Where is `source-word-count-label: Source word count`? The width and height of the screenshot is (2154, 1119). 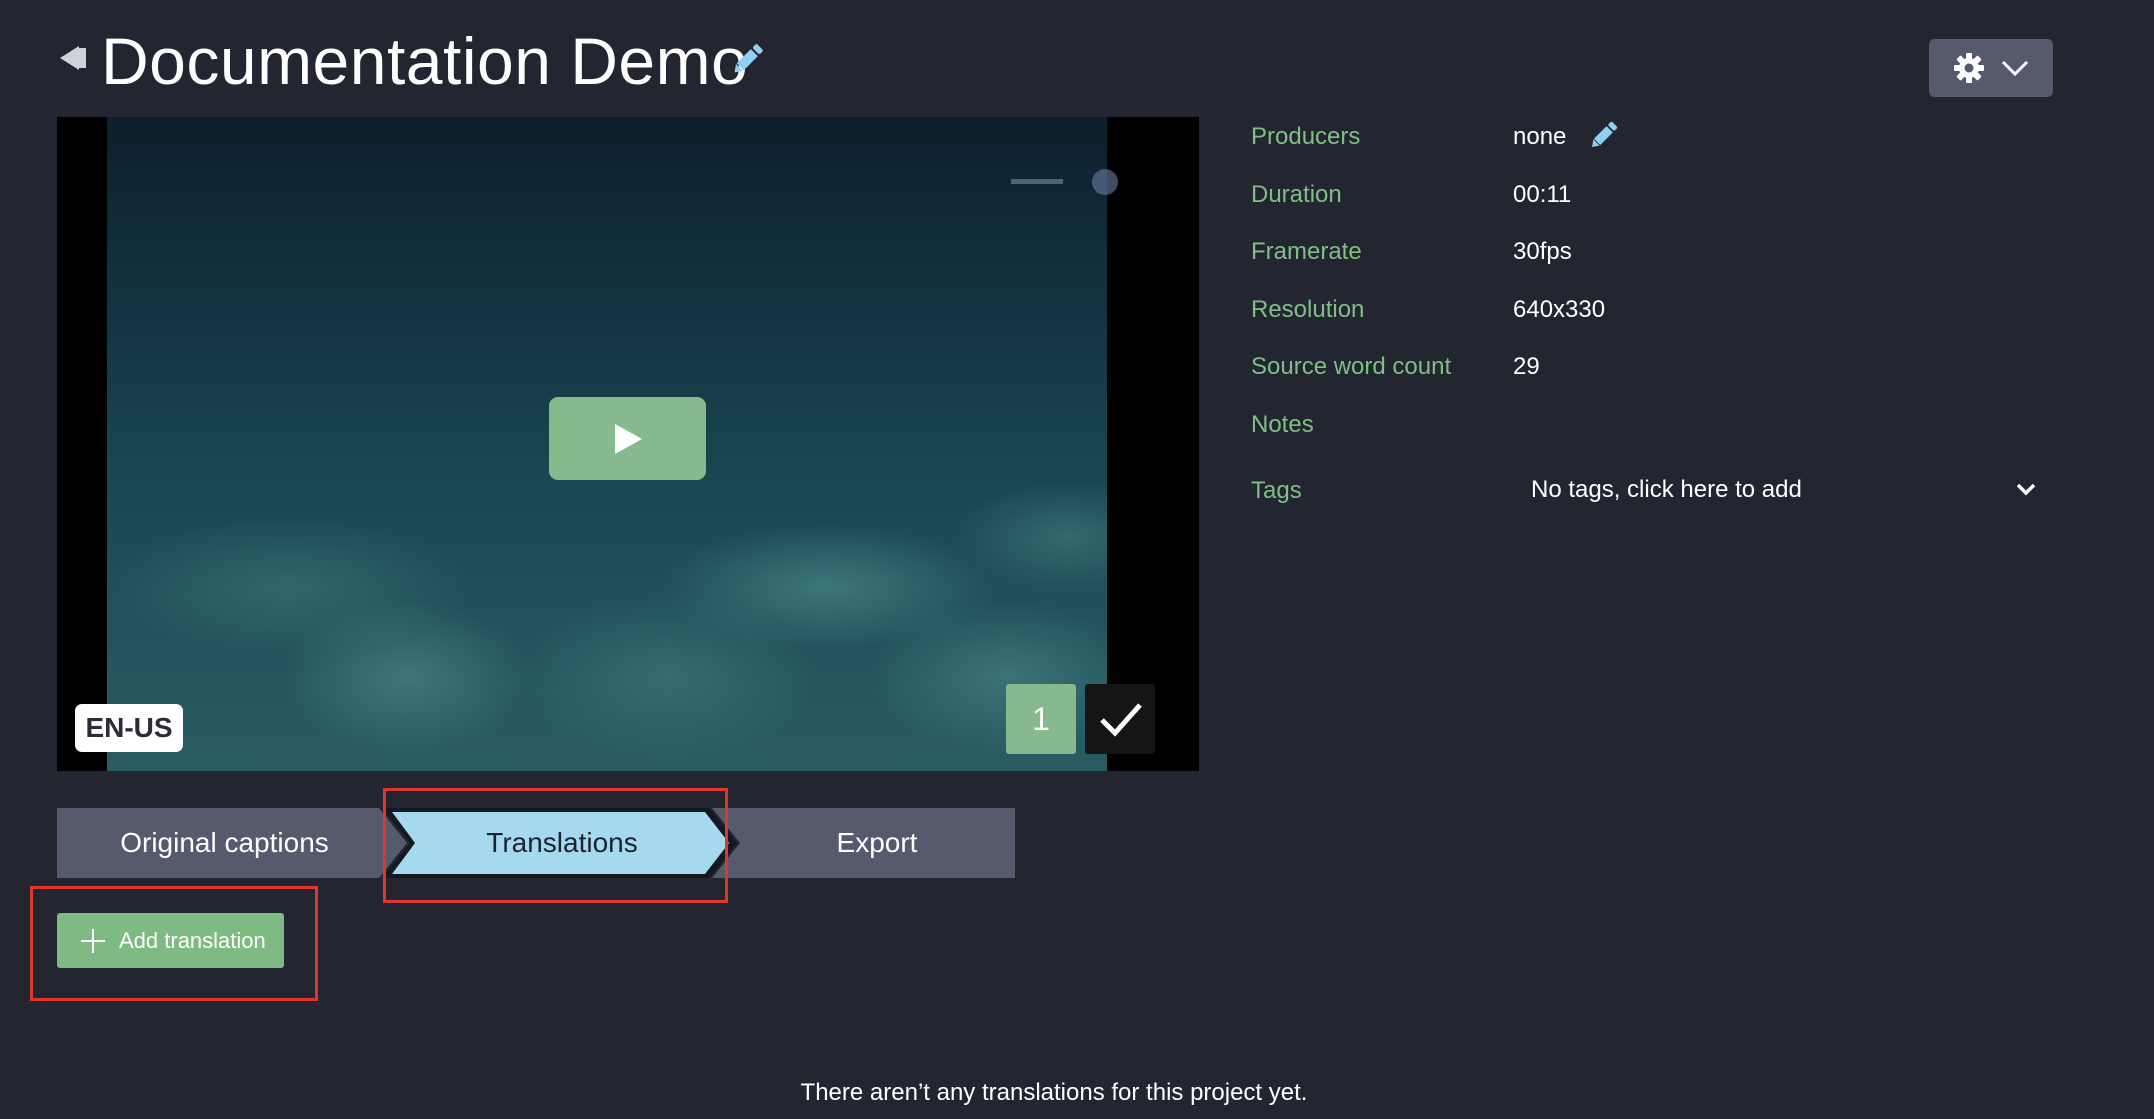
source-word-count-label: Source word count is located at coordinates (1351, 366).